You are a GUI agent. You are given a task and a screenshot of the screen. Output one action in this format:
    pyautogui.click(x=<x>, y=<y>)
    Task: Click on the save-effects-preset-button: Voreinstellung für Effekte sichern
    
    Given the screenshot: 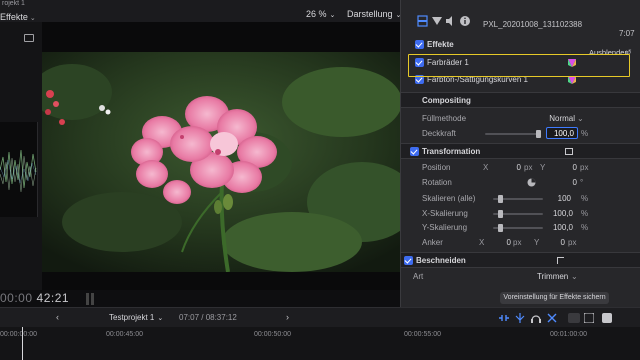 What is the action you would take?
    pyautogui.click(x=554, y=298)
    